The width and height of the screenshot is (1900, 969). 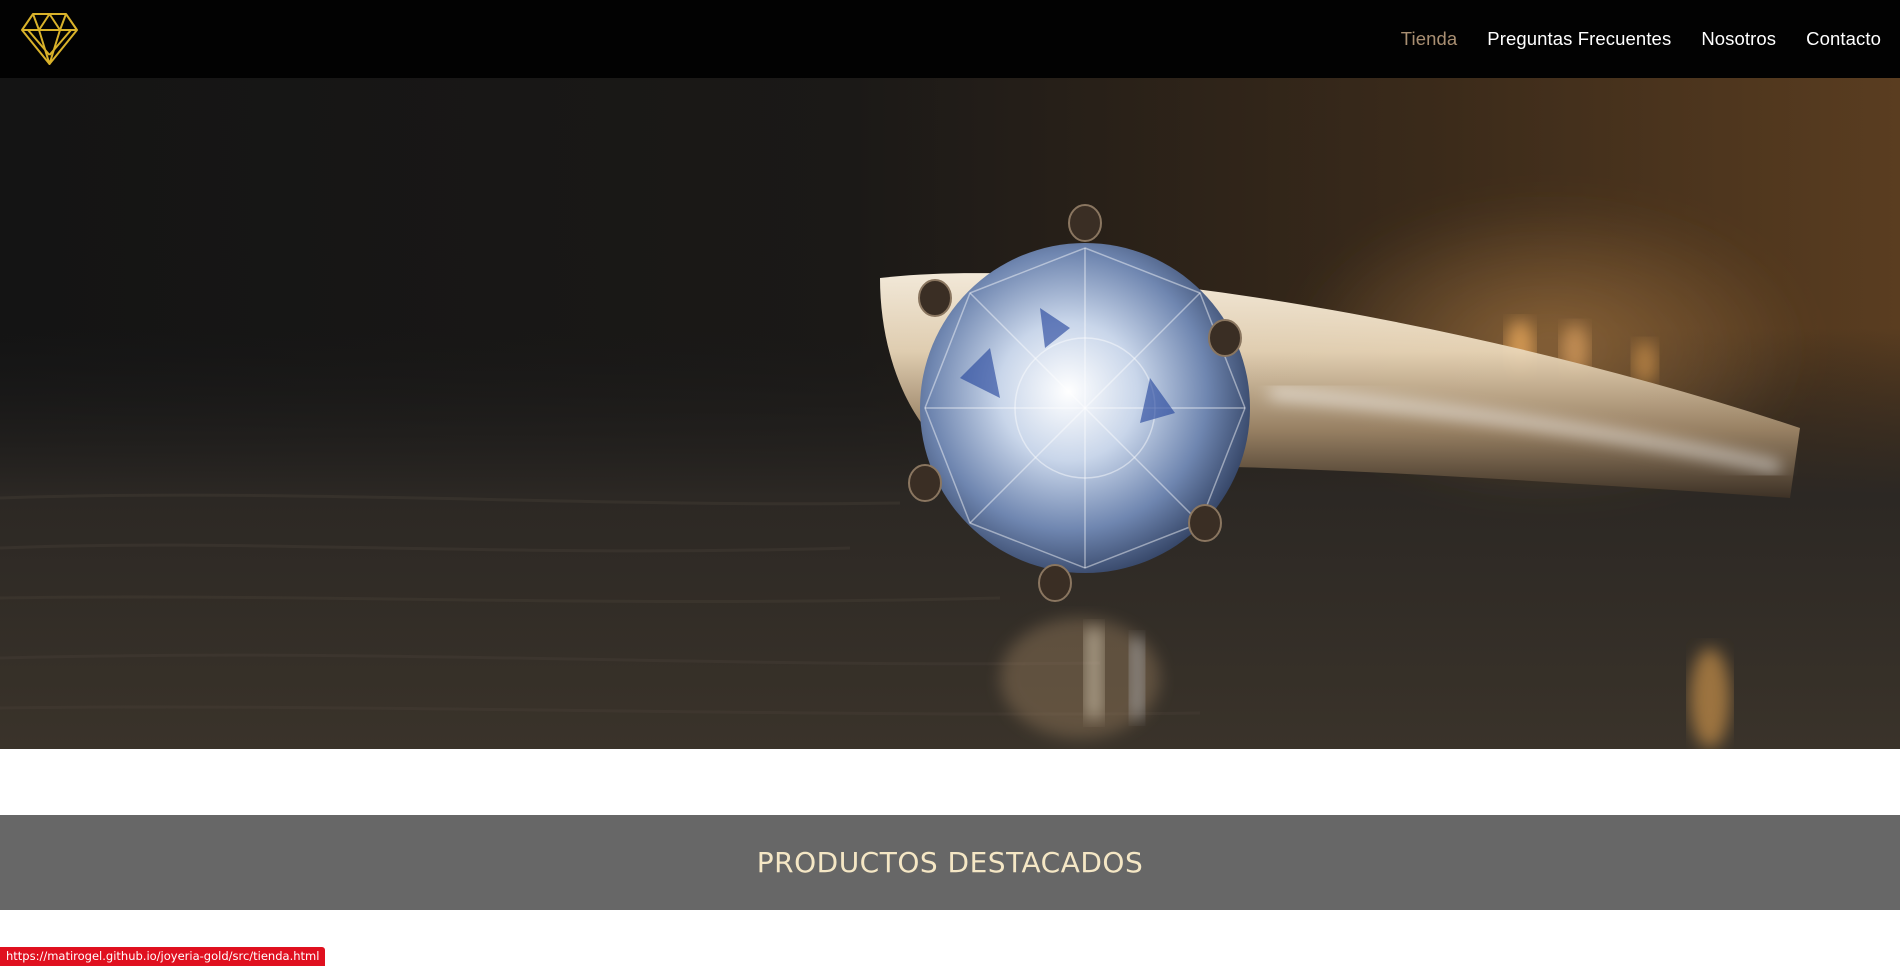 What do you see at coordinates (950, 782) in the screenshot?
I see `section-spacer` at bounding box center [950, 782].